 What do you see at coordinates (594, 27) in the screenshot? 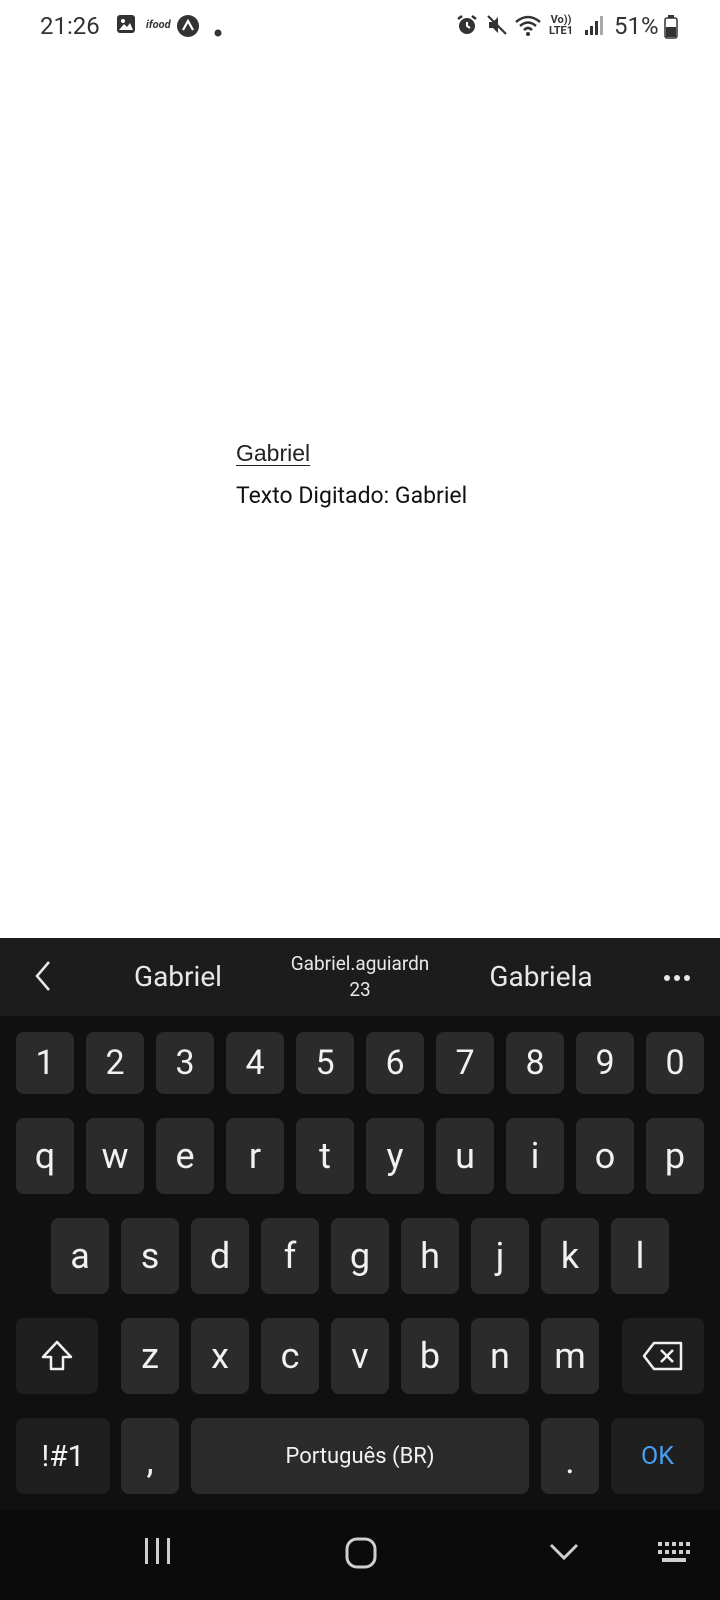
I see `signal-strength-icon` at bounding box center [594, 27].